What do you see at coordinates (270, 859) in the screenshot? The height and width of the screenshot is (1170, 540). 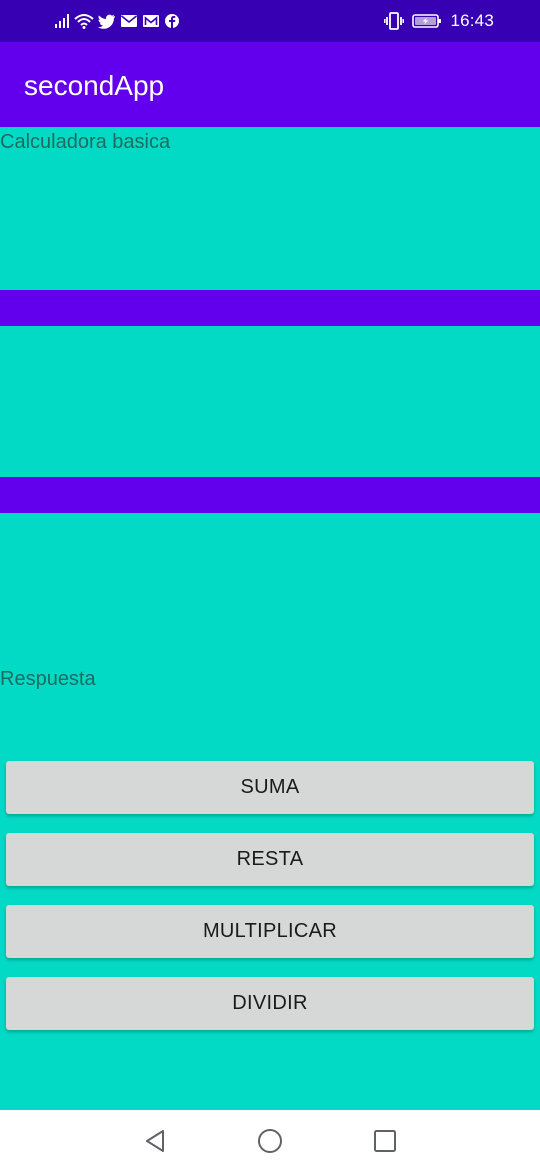 I see `subtract-button: RESTA` at bounding box center [270, 859].